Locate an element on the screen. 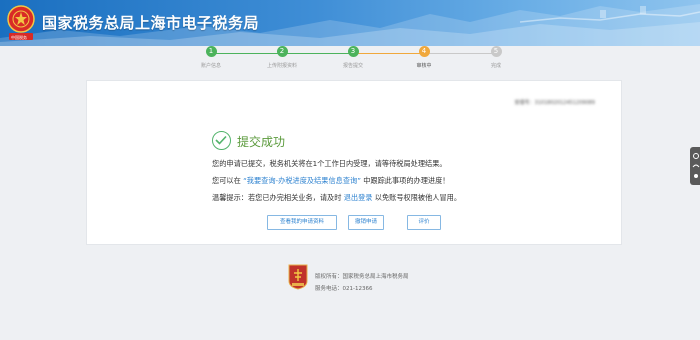 This screenshot has height=340, width=700. progress-step-1: 1 账户信息 is located at coordinates (211, 57).